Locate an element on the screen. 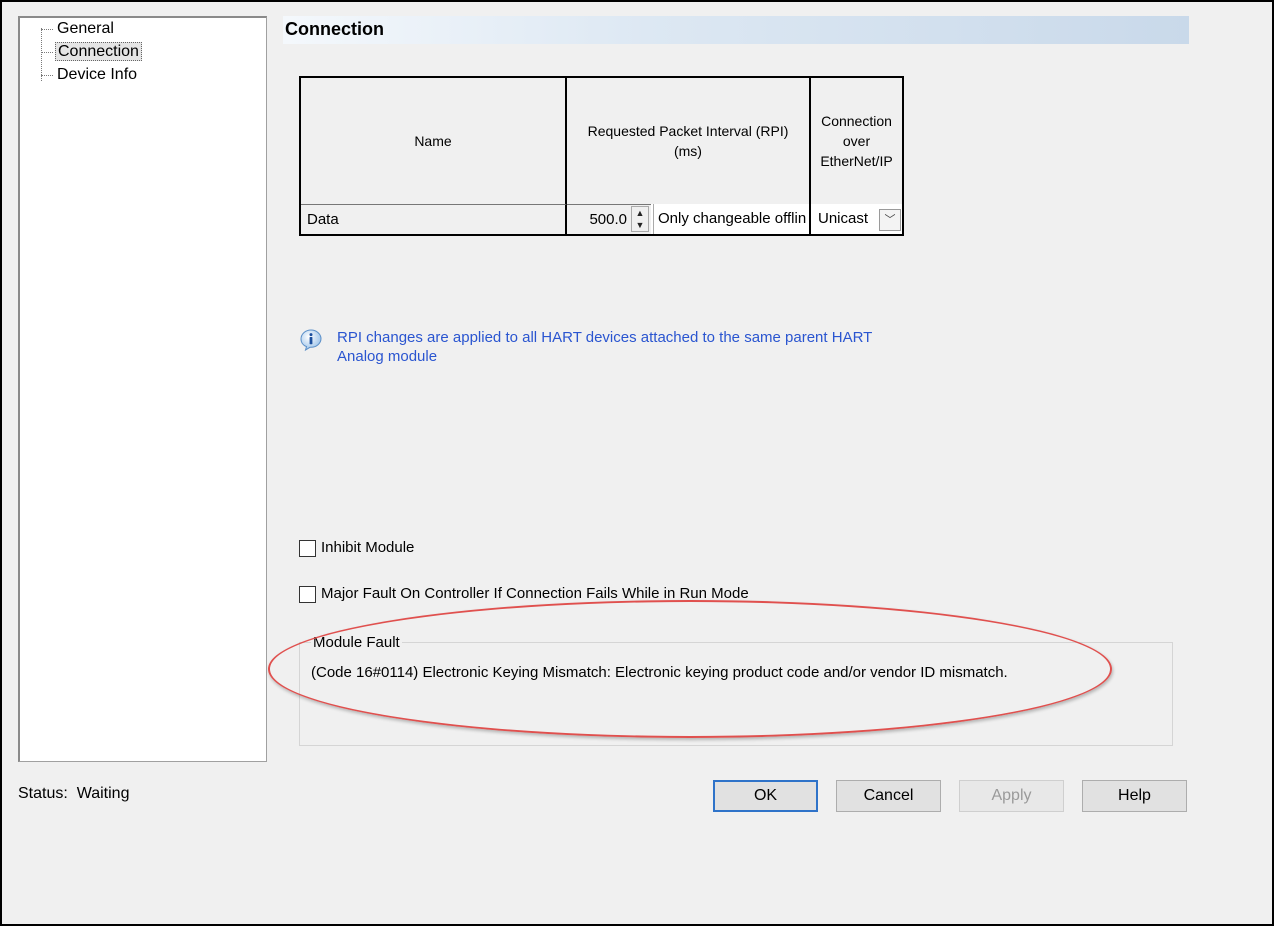 The height and width of the screenshot is (926, 1274). status-value: Waiting is located at coordinates (103, 793).